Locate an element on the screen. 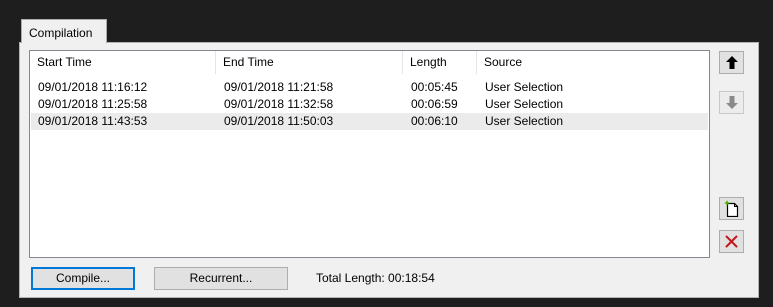  column-header-start-time: Start Time is located at coordinates (123, 62).